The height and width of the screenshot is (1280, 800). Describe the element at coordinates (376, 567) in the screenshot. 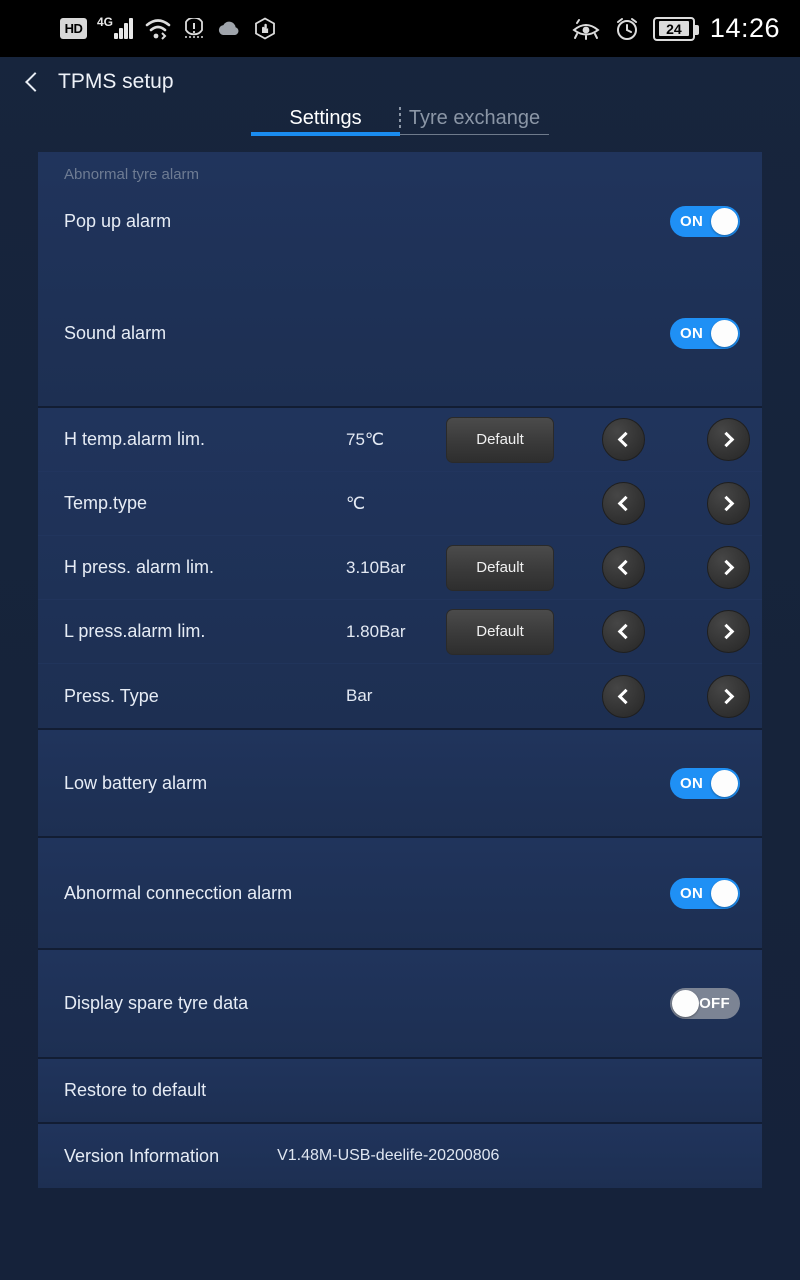

I see `row-value: 3.10Bar` at that location.